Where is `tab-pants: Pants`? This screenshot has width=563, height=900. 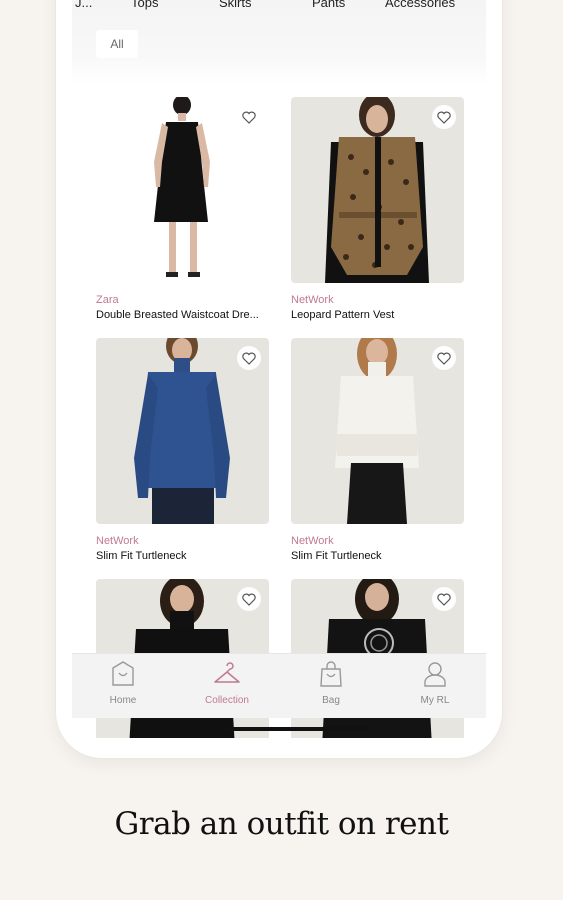 tab-pants: Pants is located at coordinates (328, 5).